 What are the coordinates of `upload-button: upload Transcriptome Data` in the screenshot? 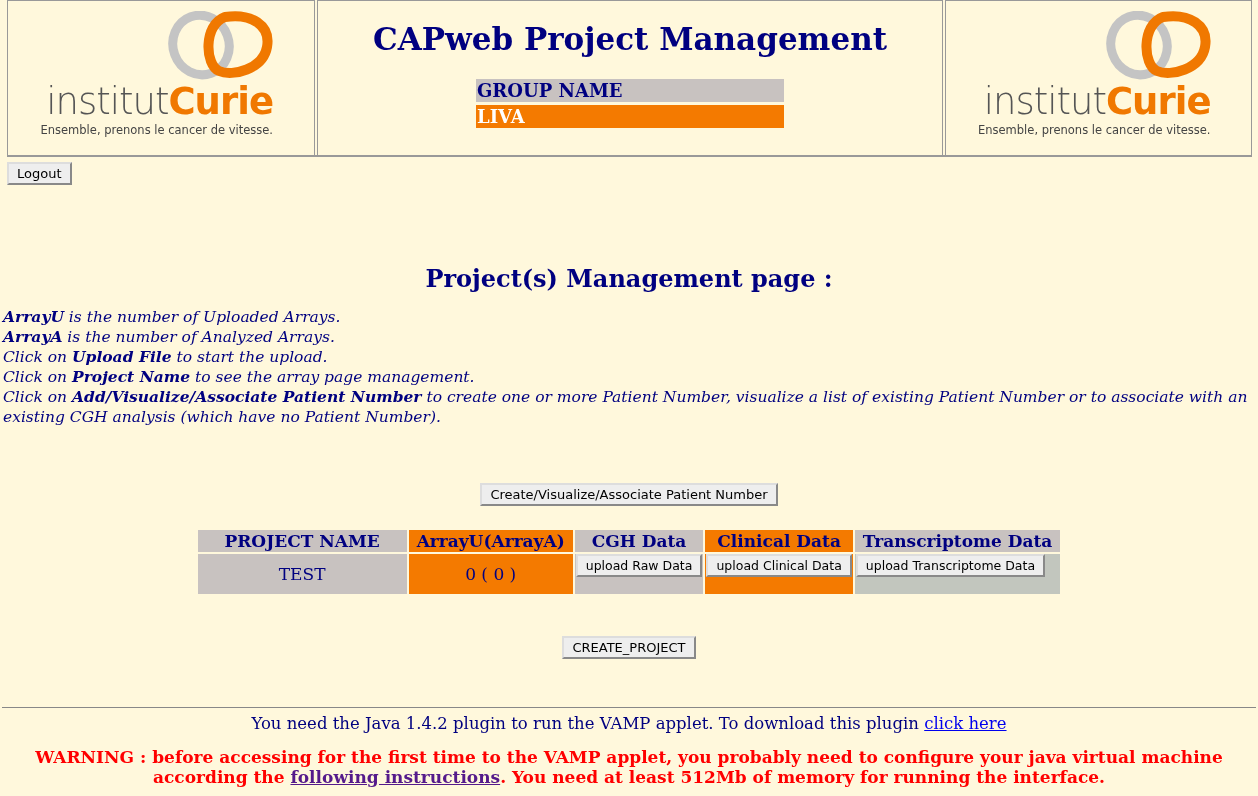 It's located at (950, 565).